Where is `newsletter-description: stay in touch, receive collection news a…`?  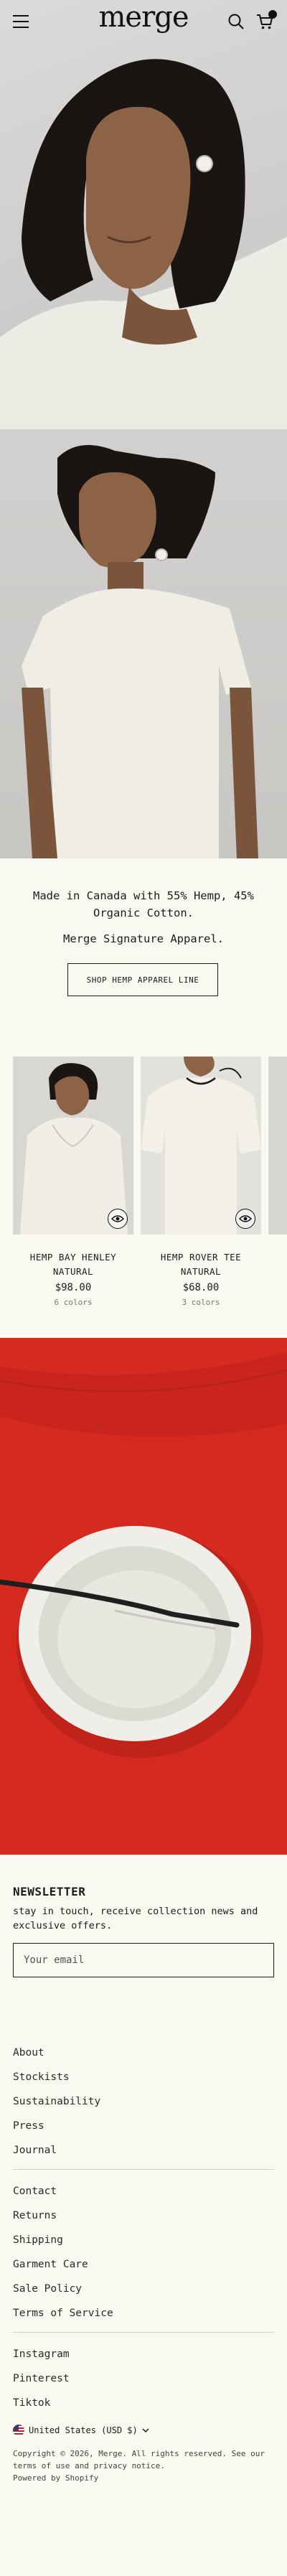
newsletter-description: stay in touch, receive collection news a… is located at coordinates (135, 1919).